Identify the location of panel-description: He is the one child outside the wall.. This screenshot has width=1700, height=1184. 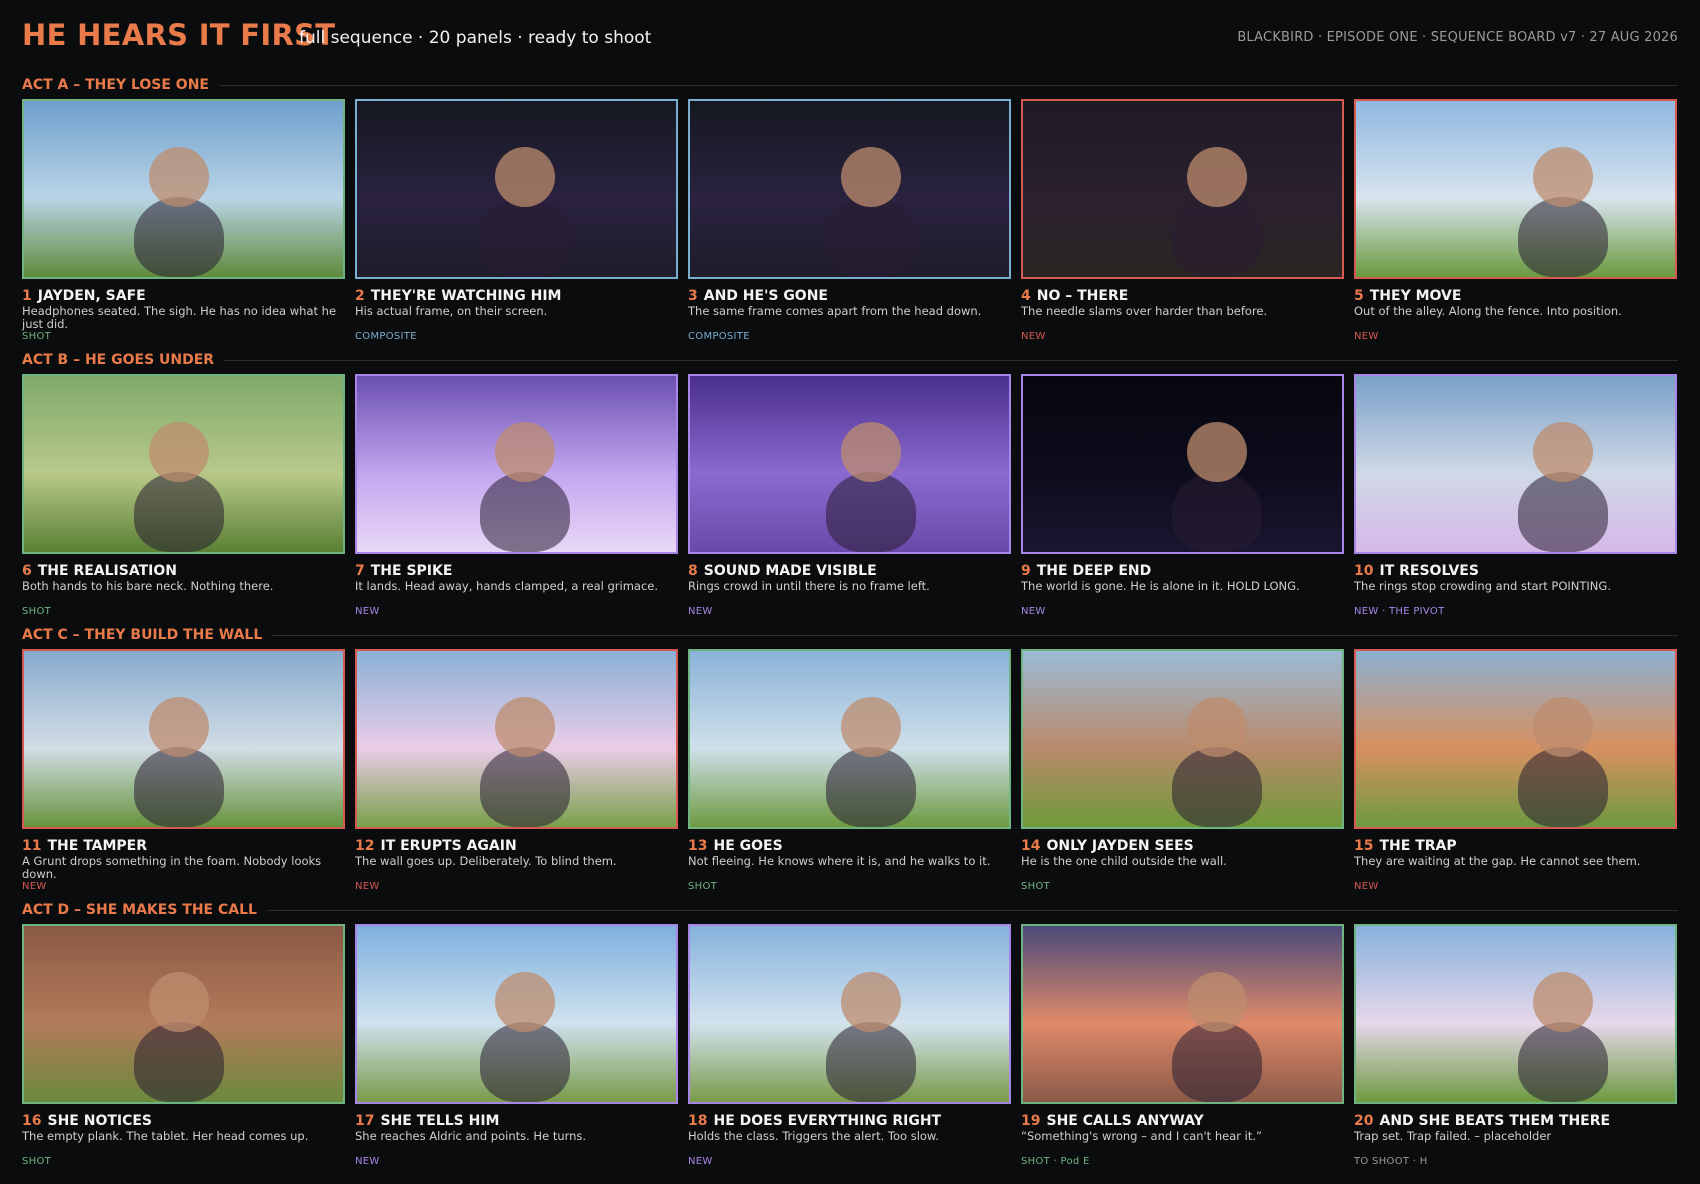
(1124, 861).